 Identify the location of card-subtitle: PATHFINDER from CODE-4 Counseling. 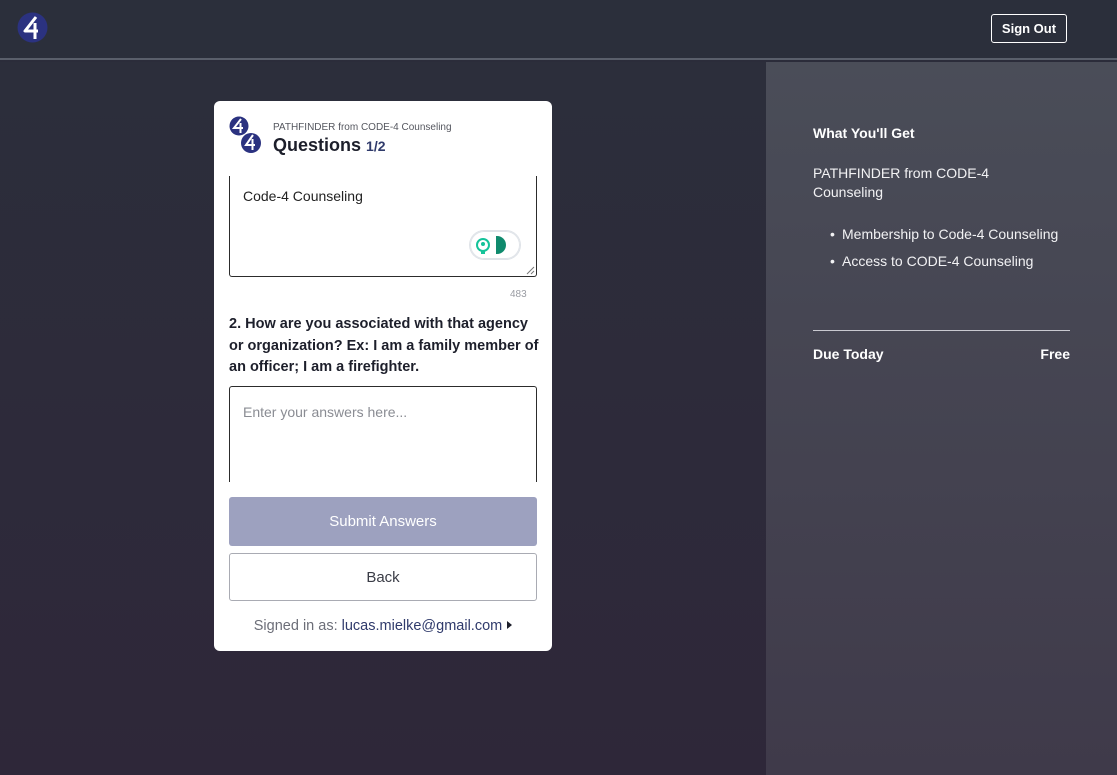
(362, 127).